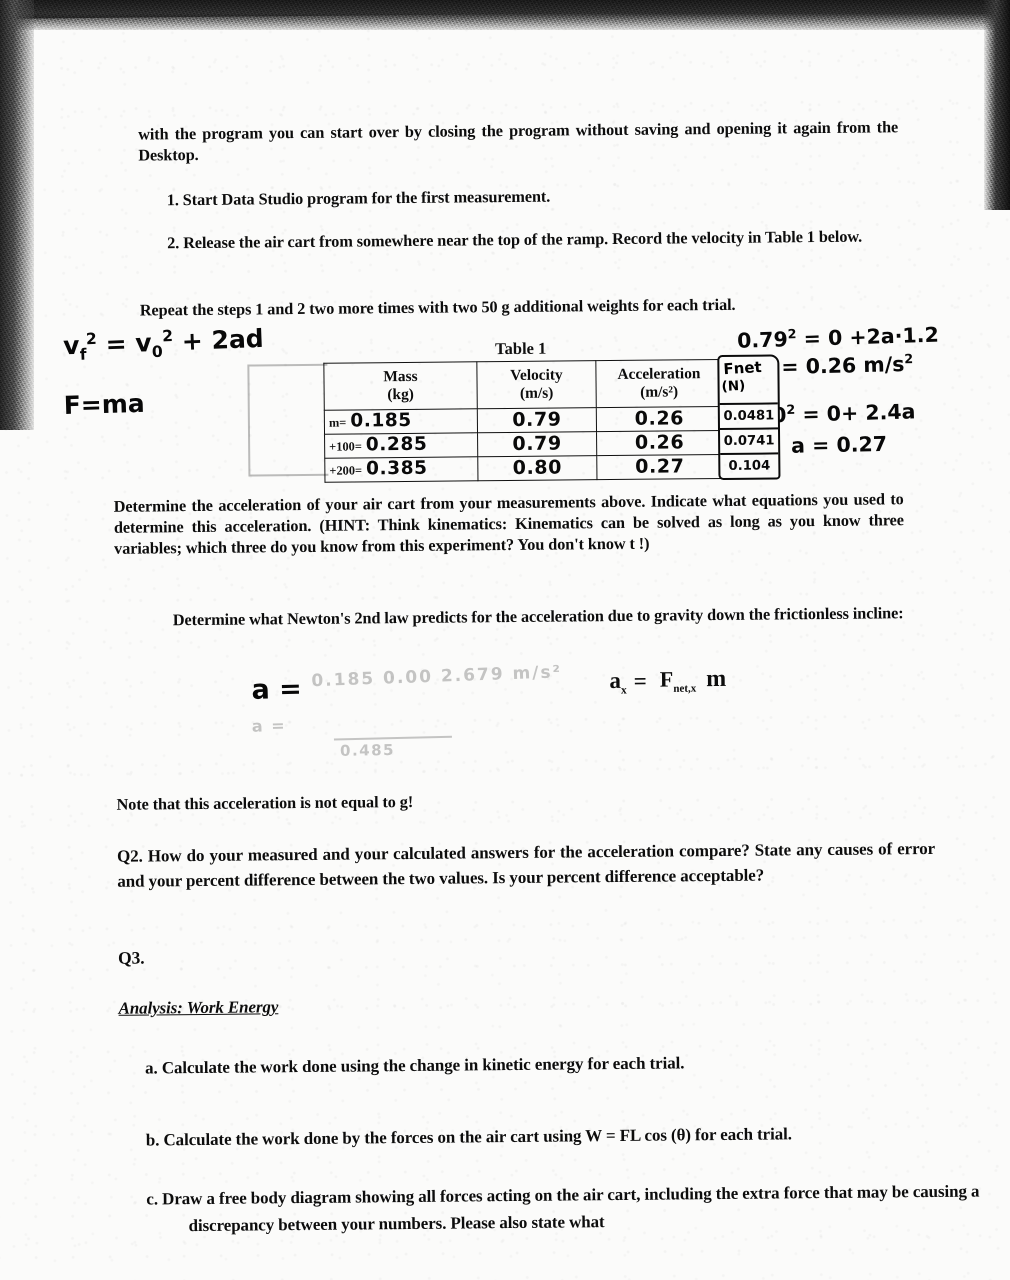  What do you see at coordinates (837, 365) in the screenshot?
I see `handwritten-calc-line-2: a = 0.26 m/s2` at bounding box center [837, 365].